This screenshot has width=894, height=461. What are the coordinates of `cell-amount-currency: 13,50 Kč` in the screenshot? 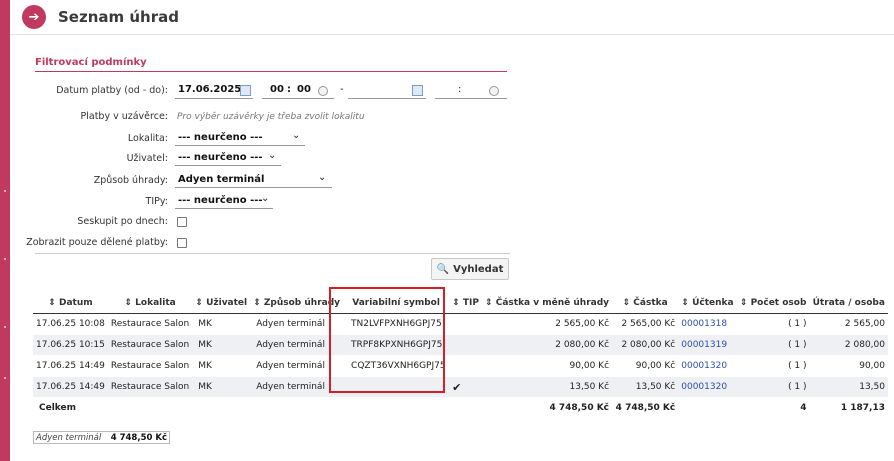 It's located at (547, 387).